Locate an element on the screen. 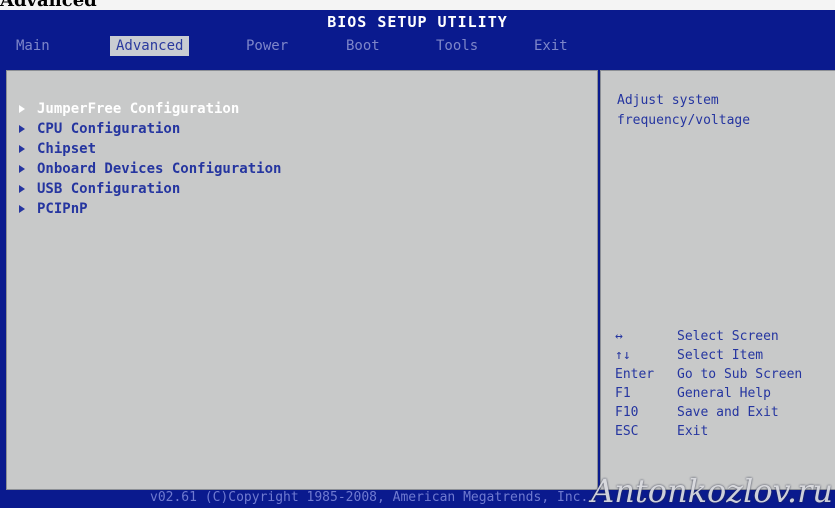 The width and height of the screenshot is (835, 508). key-action: General Help is located at coordinates (724, 393).